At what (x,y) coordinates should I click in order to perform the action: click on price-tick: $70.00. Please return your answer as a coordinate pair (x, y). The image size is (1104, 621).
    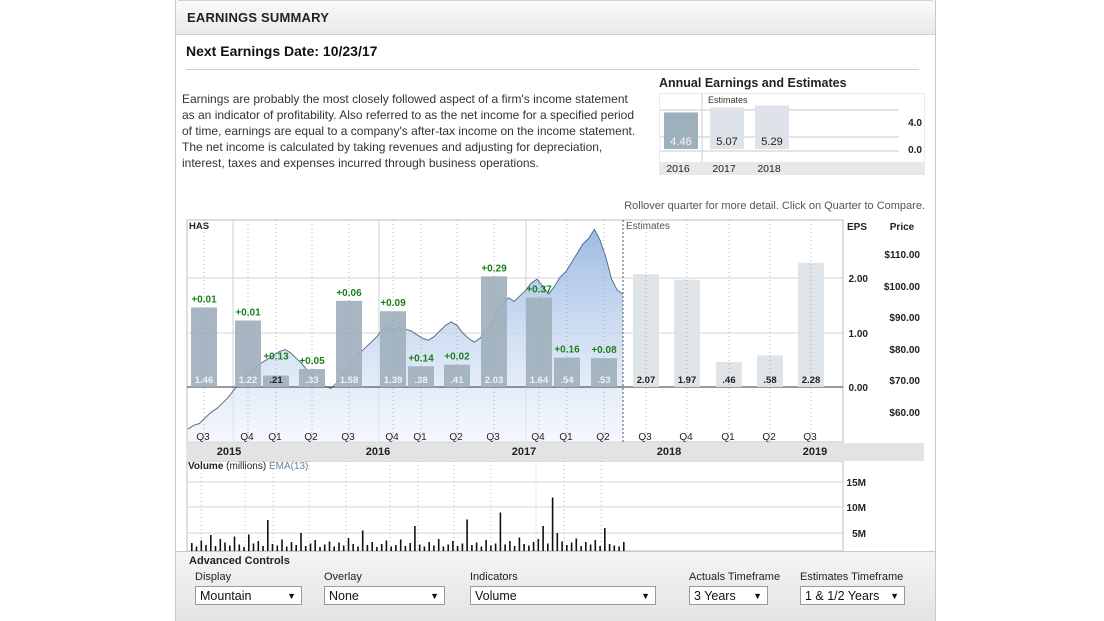
    Looking at the image, I should click on (904, 381).